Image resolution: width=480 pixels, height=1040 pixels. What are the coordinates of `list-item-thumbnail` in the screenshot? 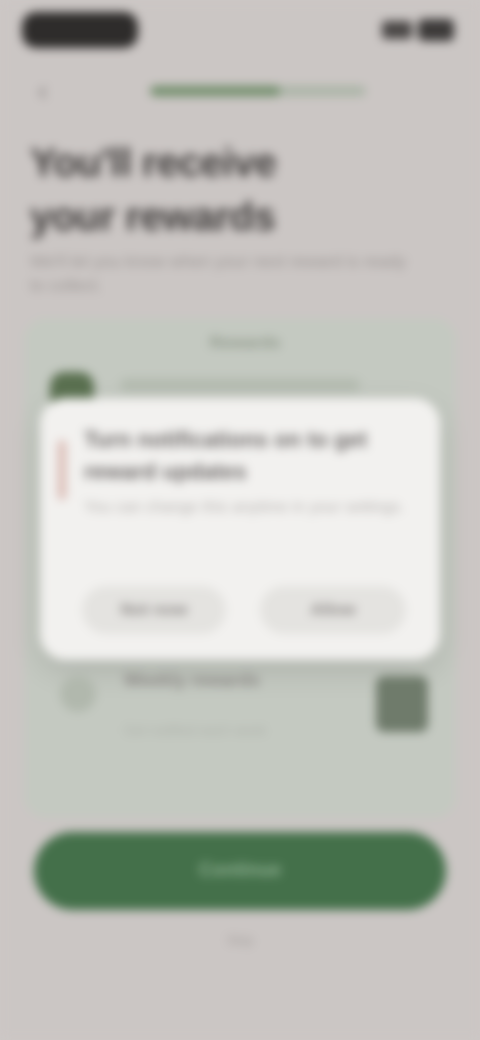 It's located at (402, 704).